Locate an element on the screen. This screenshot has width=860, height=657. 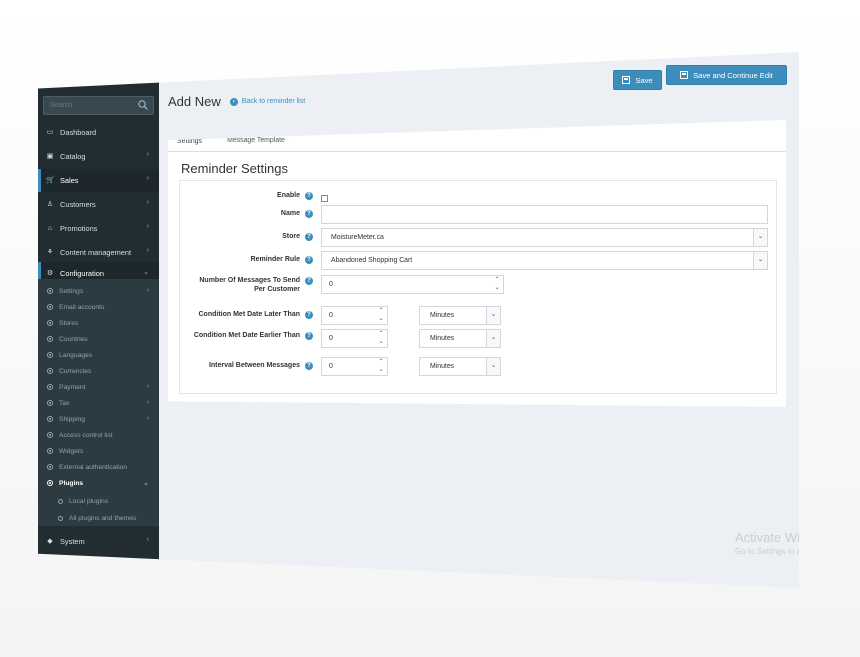
sidebar-item-promotions: ⌂ Promotions ‹ is located at coordinates (98, 228).